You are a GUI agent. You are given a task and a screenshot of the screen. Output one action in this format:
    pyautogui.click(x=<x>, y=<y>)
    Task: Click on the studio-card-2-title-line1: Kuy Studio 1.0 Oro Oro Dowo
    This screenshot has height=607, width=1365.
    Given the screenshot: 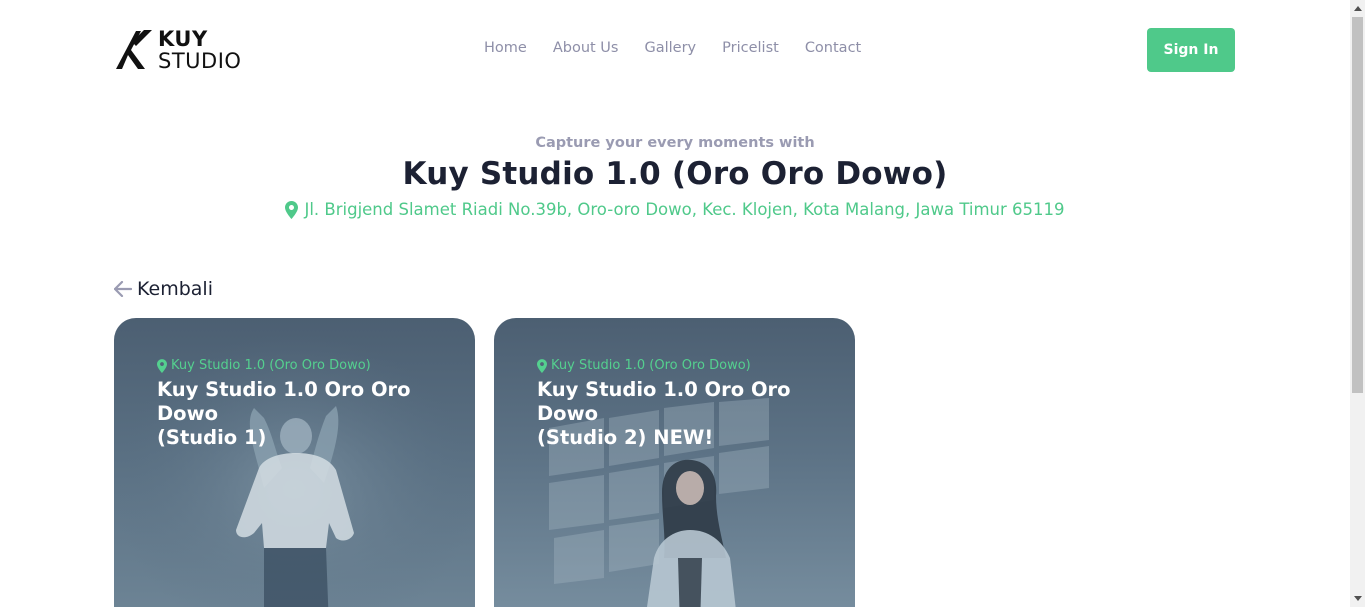 What is the action you would take?
    pyautogui.click(x=664, y=401)
    